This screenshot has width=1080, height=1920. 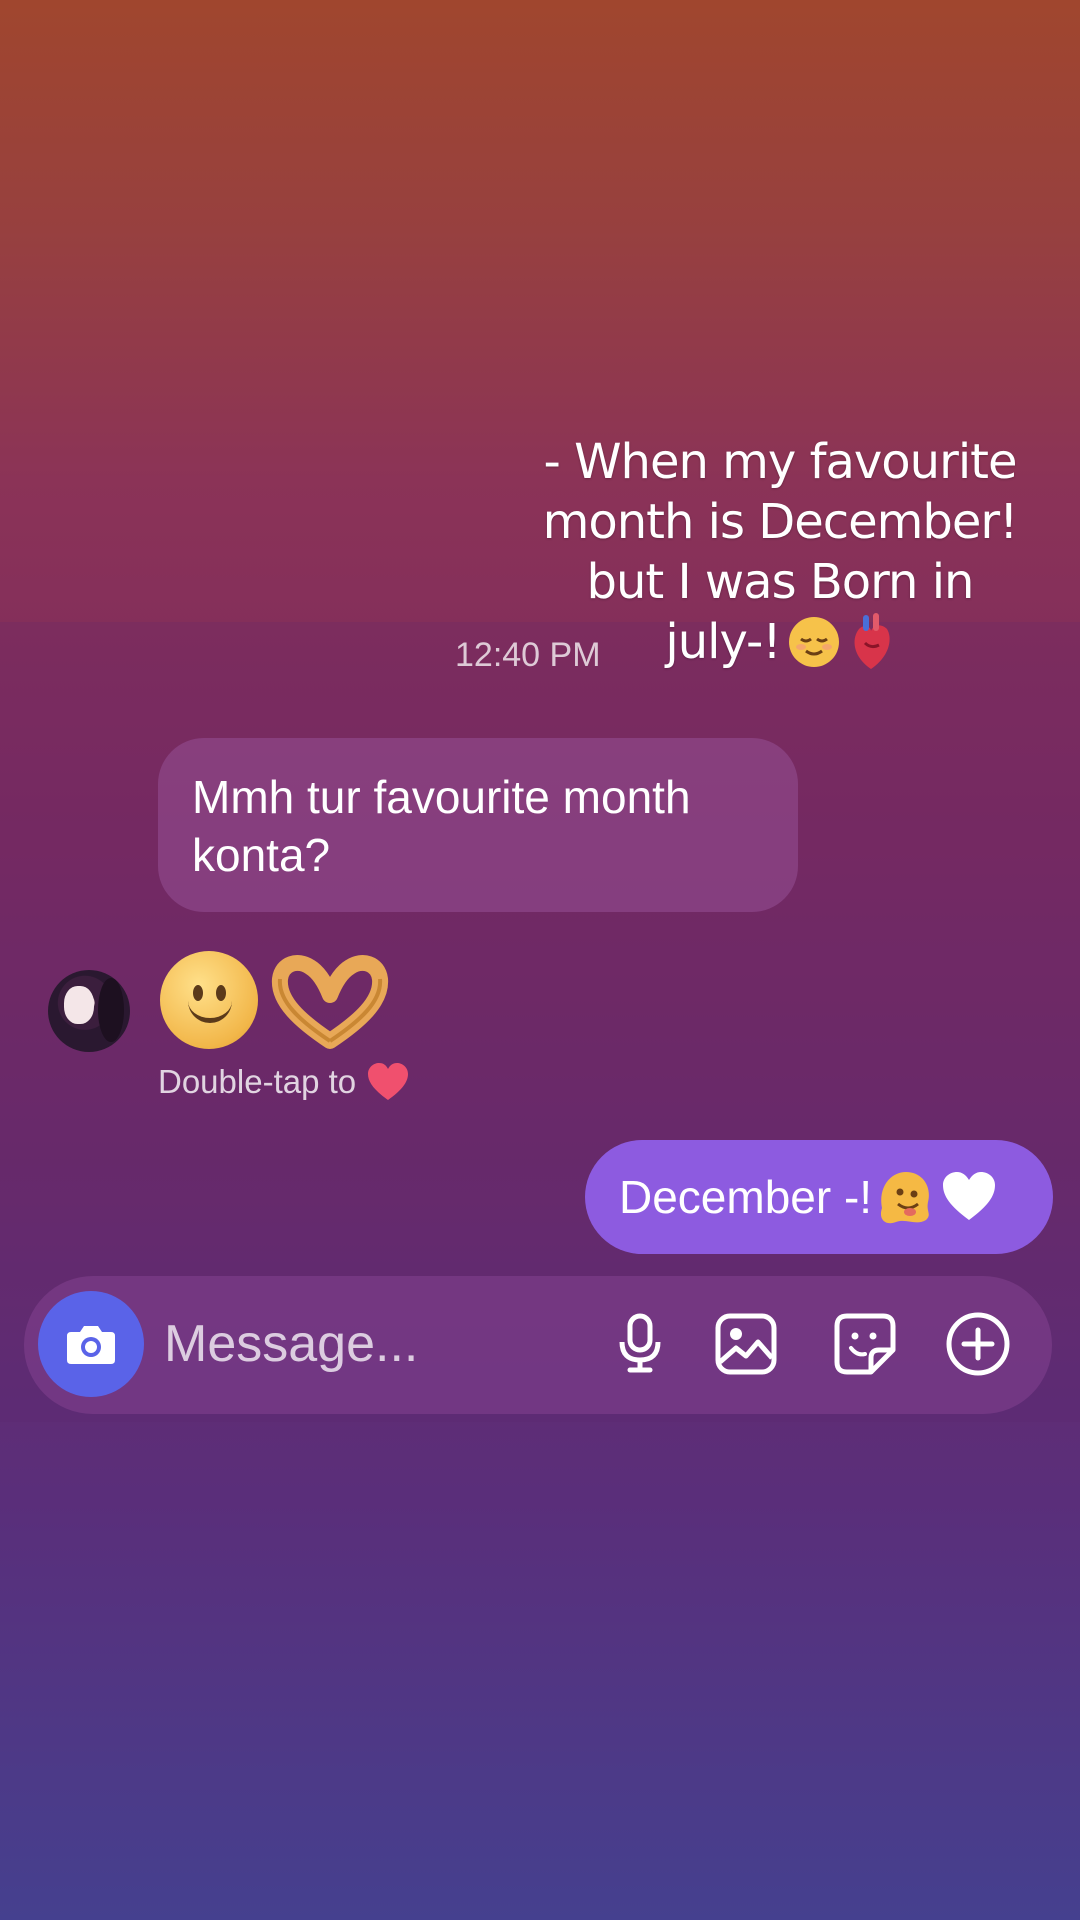 What do you see at coordinates (441, 797) in the screenshot?
I see `received-message-text: Mmh tur favourite month` at bounding box center [441, 797].